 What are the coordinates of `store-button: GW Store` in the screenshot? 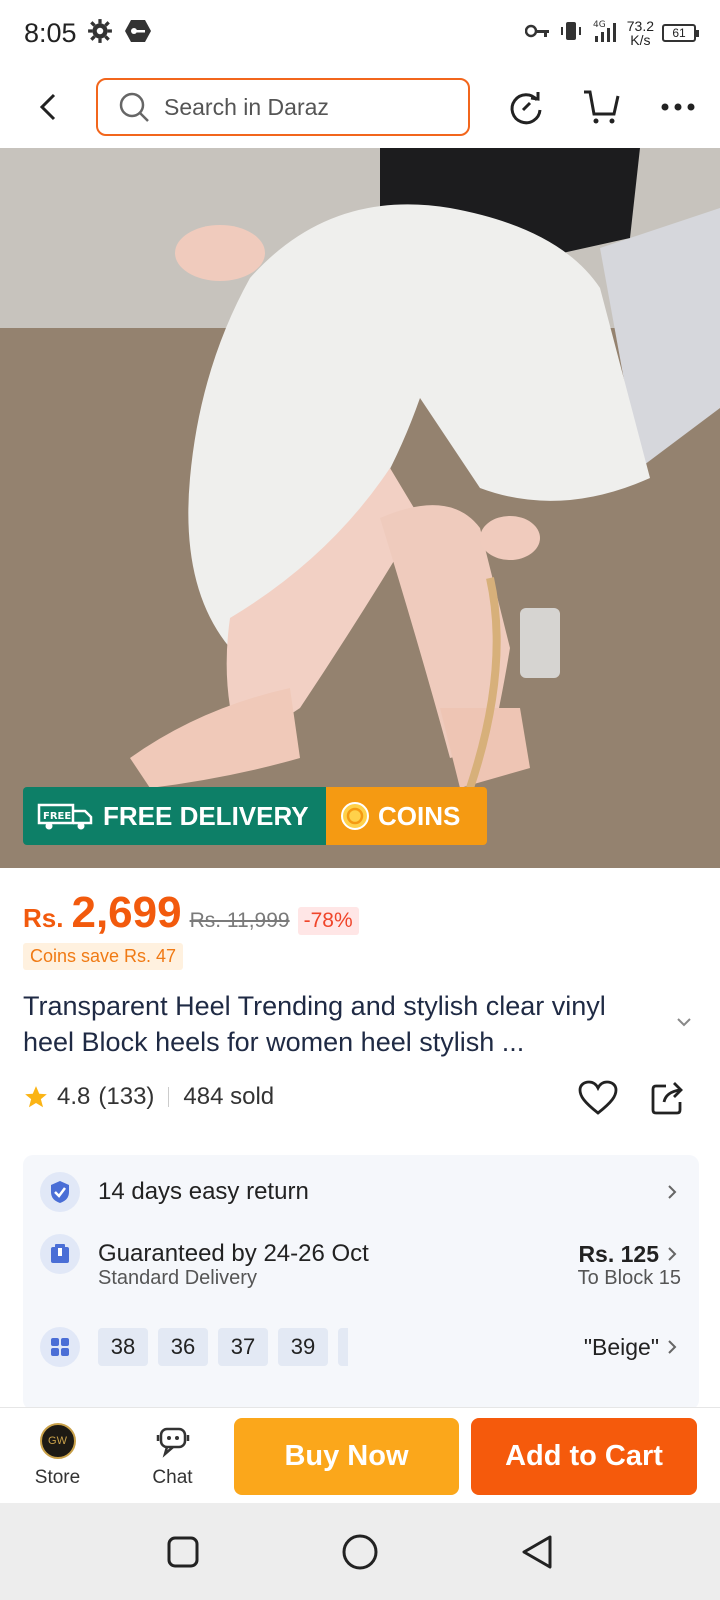 It's located at (57, 1455).